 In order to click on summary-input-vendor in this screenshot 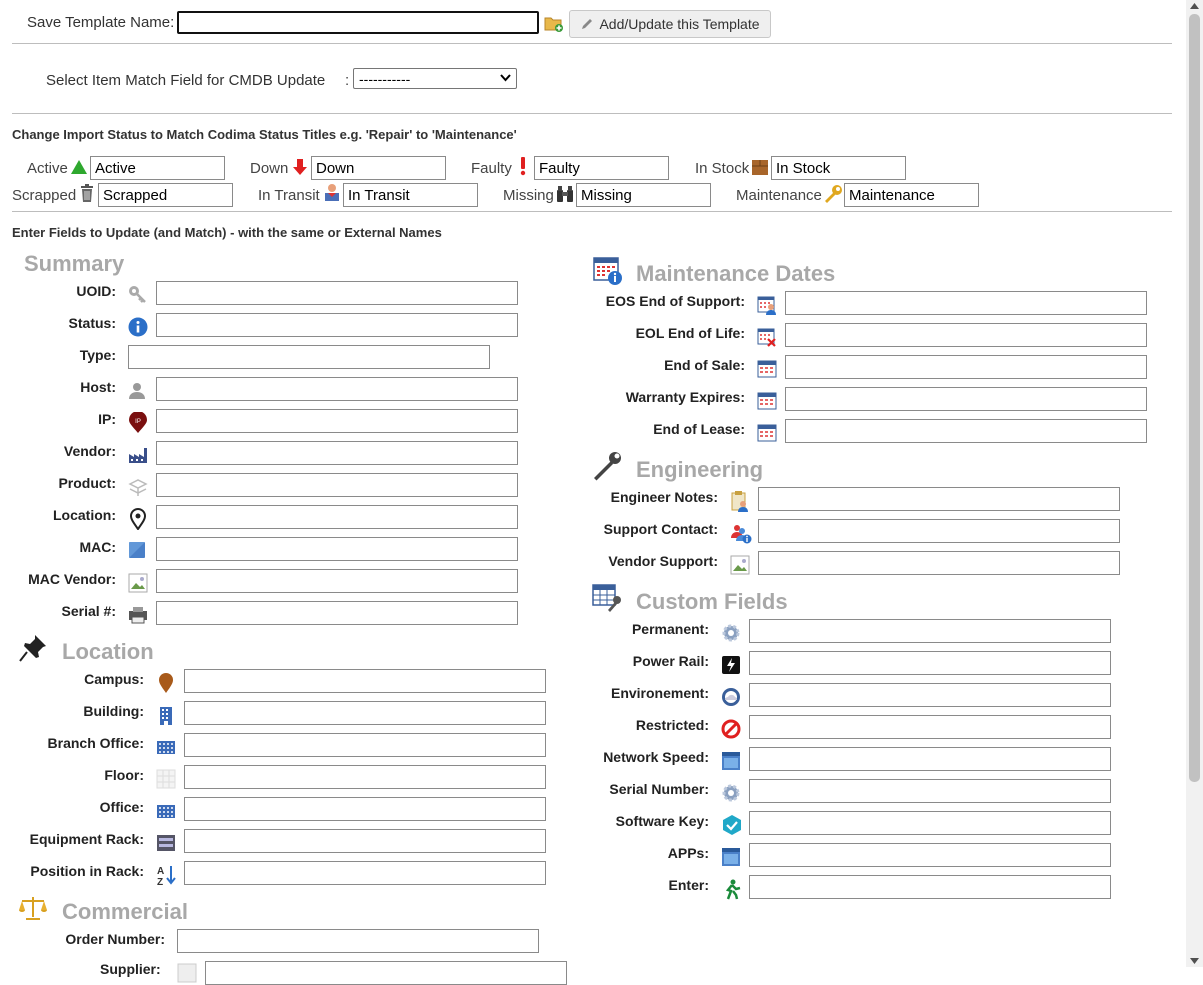, I will do `click(337, 453)`.